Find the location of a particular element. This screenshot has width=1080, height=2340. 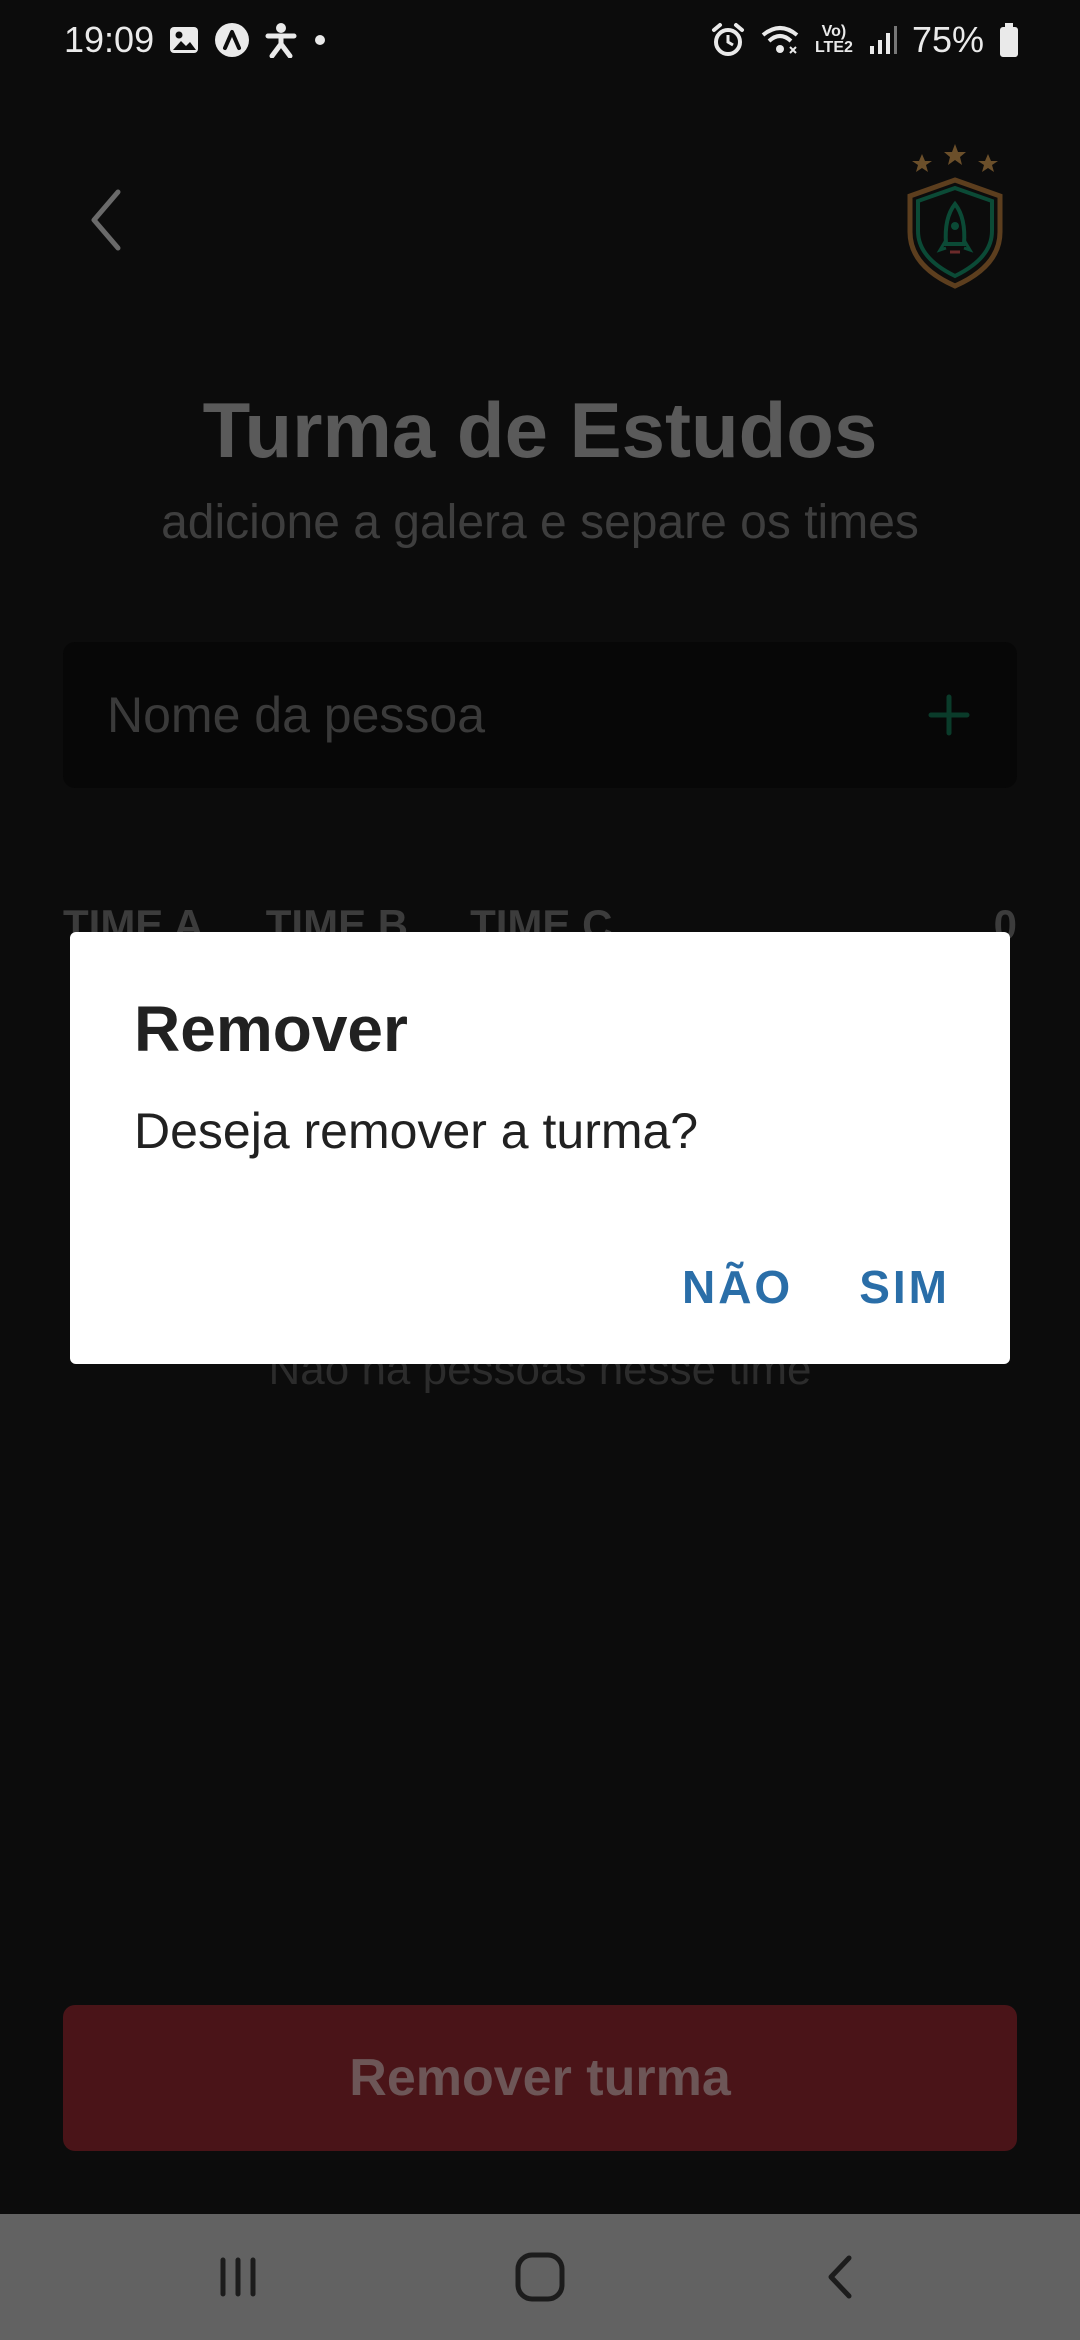

back-arrow-icon is located at coordinates (840, 2277).